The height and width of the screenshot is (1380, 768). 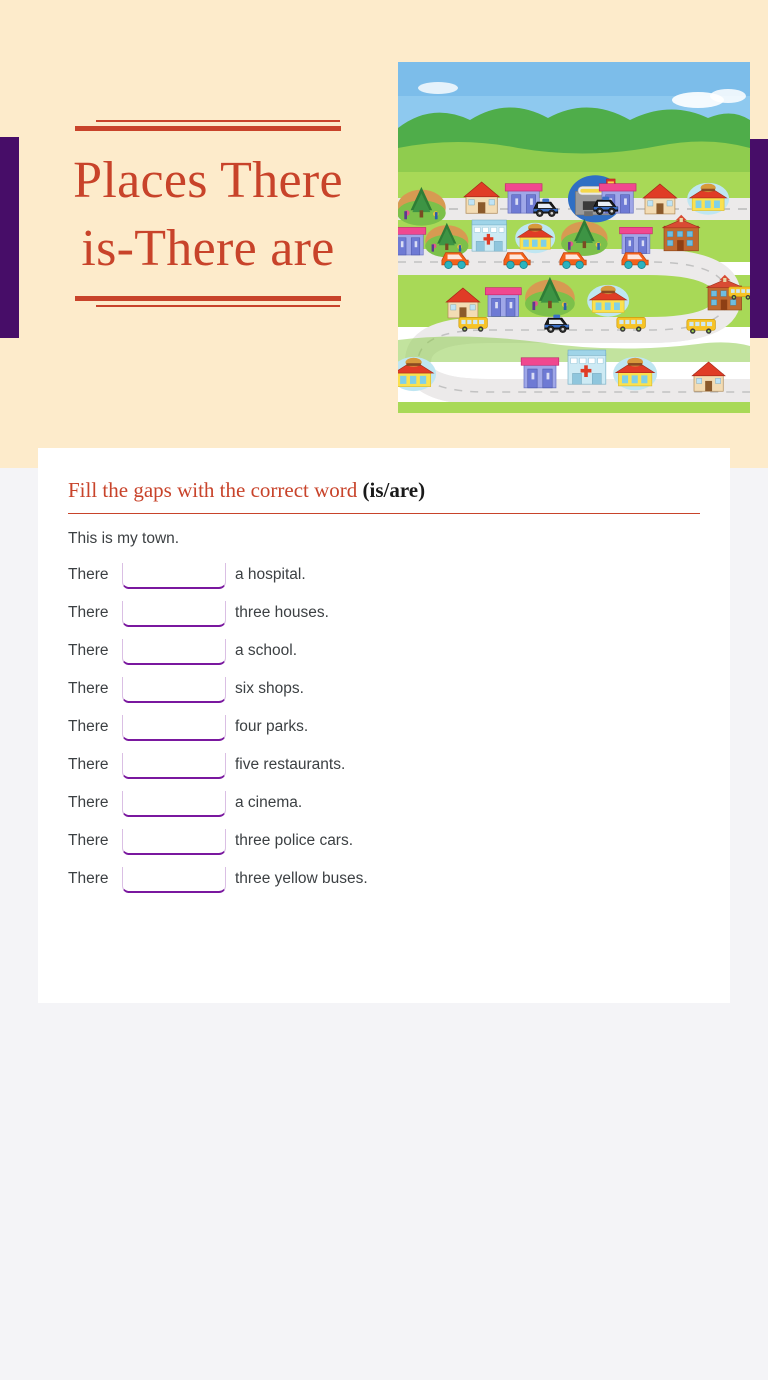 I want to click on question-row: There four parks., so click(x=384, y=733).